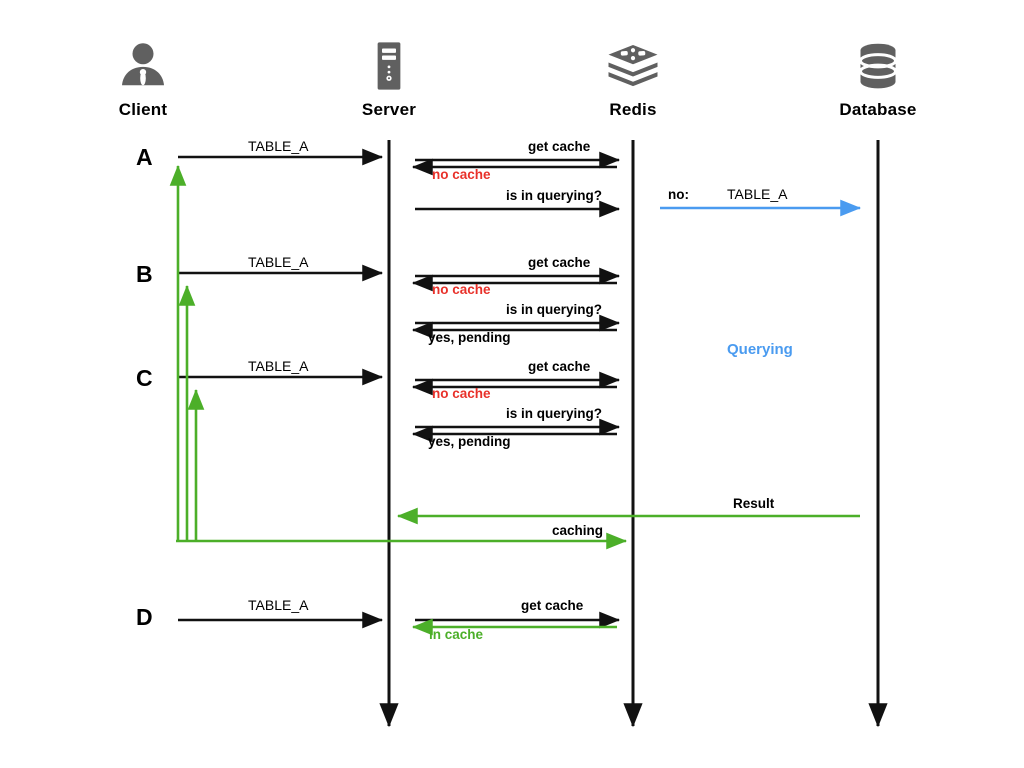 The width and height of the screenshot is (1024, 768). I want to click on message-b-no-cache: no cache, so click(461, 289).